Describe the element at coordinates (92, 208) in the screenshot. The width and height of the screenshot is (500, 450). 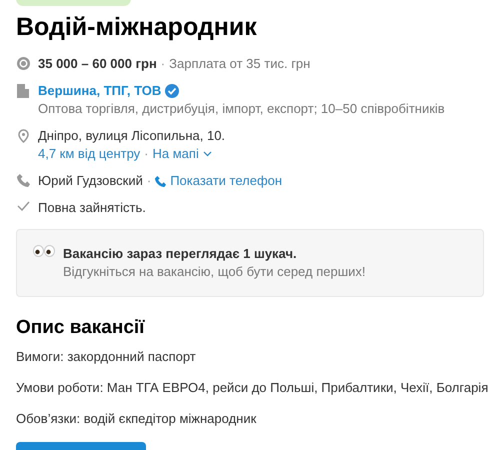
I see `employment-type: Повна зайнятість.` at that location.